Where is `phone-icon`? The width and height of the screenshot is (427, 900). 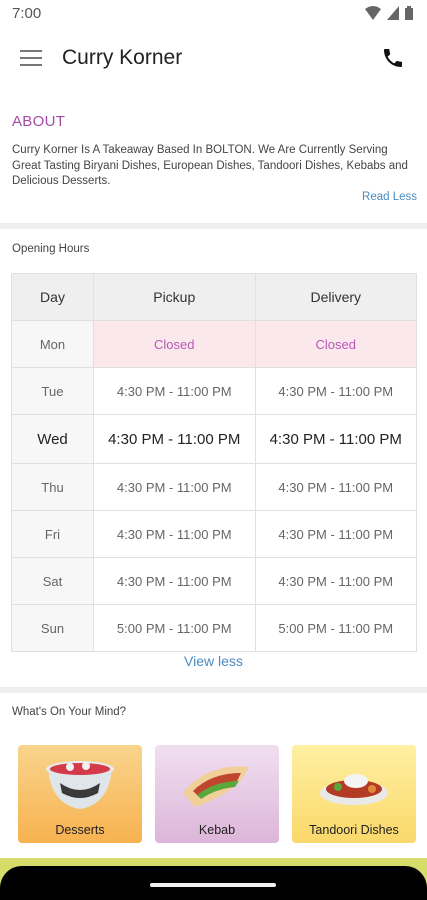 phone-icon is located at coordinates (393, 58).